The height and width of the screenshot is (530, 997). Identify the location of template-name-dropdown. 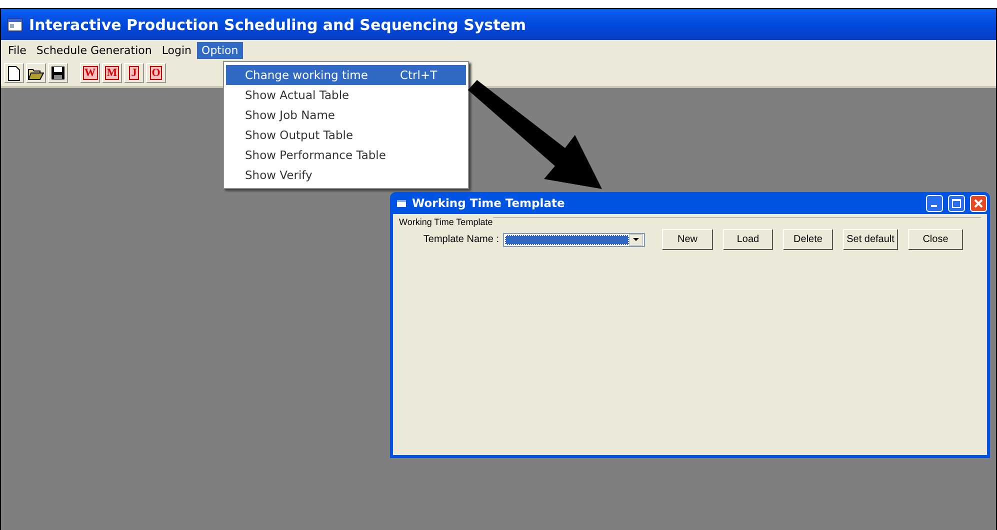
(574, 239).